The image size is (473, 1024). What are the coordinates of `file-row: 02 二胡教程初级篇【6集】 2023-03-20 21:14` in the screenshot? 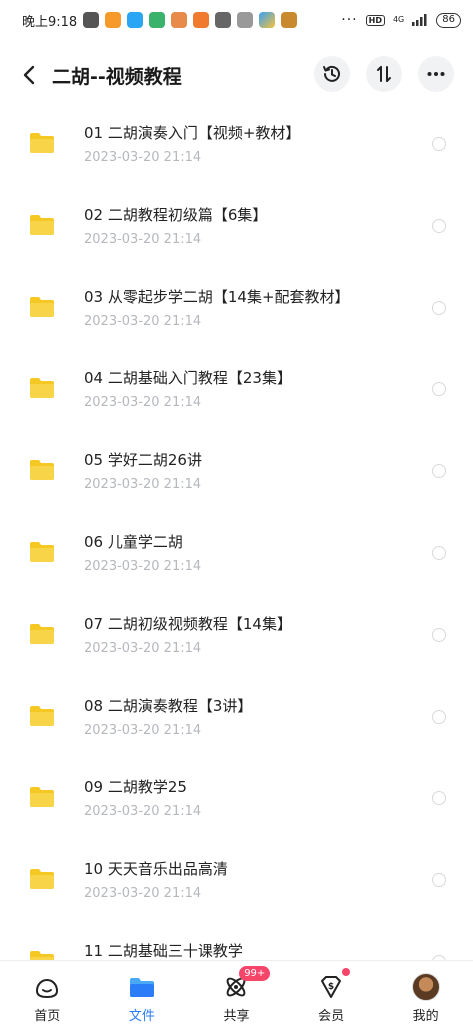 It's located at (236, 227).